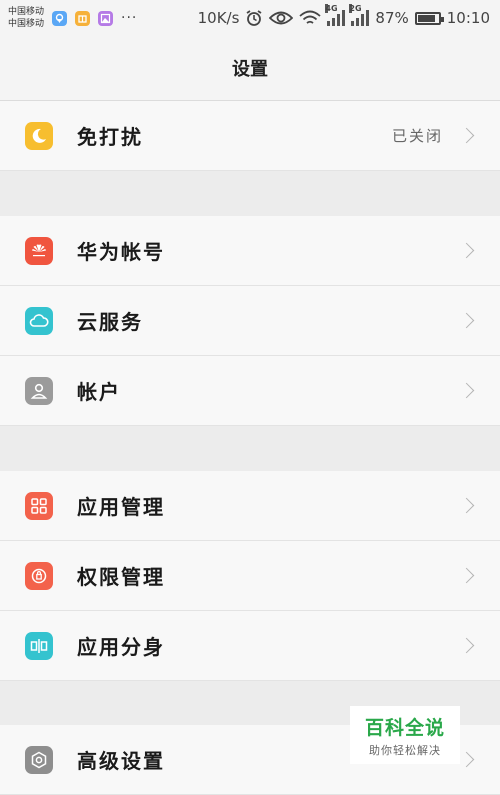  I want to click on settings-item-cloud-service: 云服务, so click(250, 321).